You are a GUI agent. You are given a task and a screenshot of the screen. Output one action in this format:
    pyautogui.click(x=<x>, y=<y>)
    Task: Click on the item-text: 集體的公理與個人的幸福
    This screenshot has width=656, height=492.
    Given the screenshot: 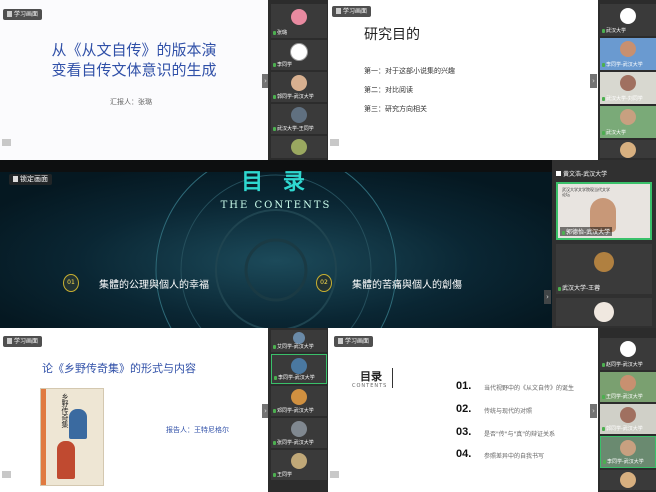 What is the action you would take?
    pyautogui.click(x=154, y=285)
    